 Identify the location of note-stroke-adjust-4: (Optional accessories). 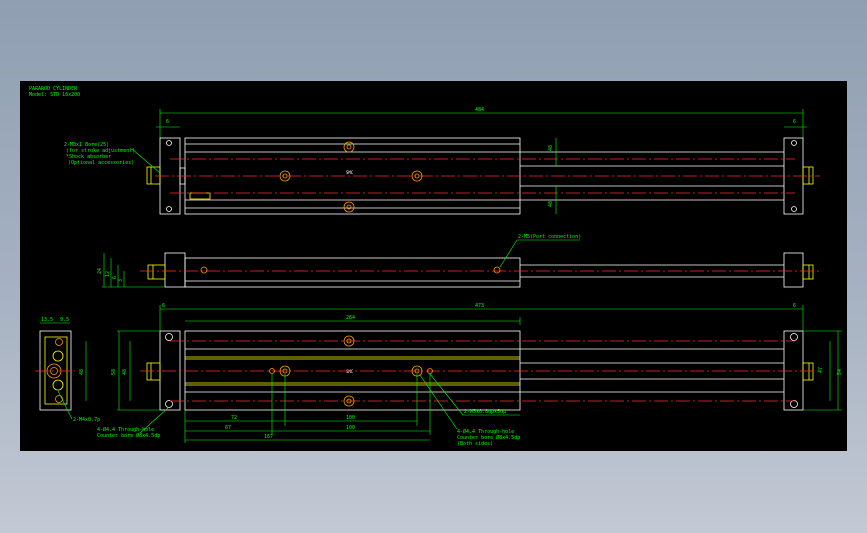
(101, 163).